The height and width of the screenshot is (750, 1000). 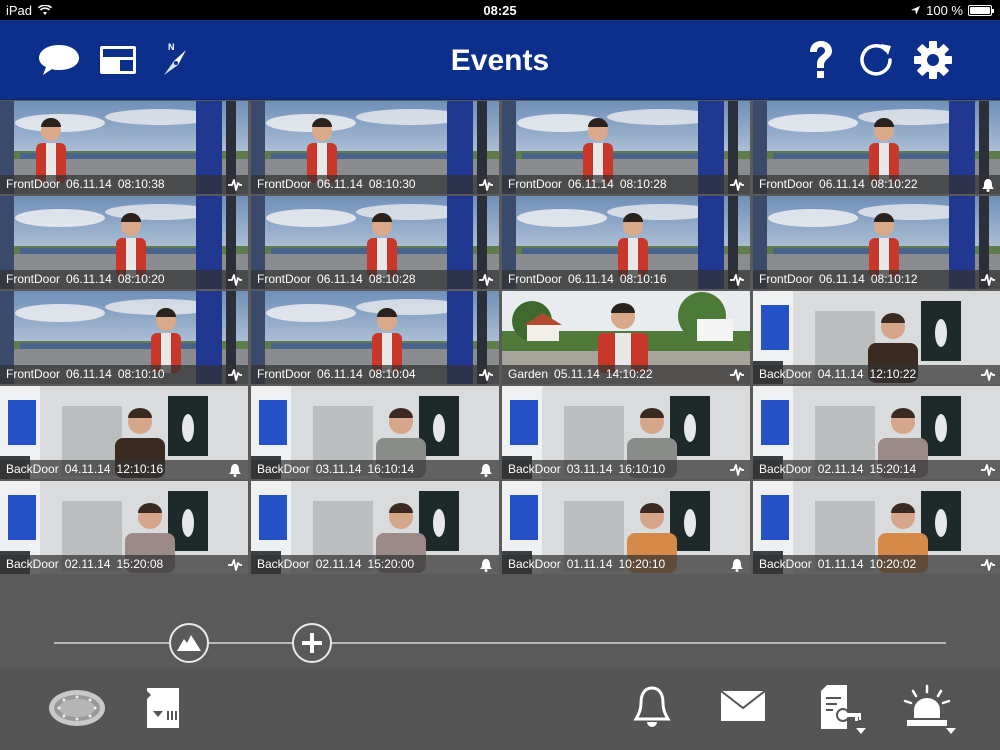 I want to click on event-tile: BackDoor 04.11.14 12:10:22, so click(x=876, y=337).